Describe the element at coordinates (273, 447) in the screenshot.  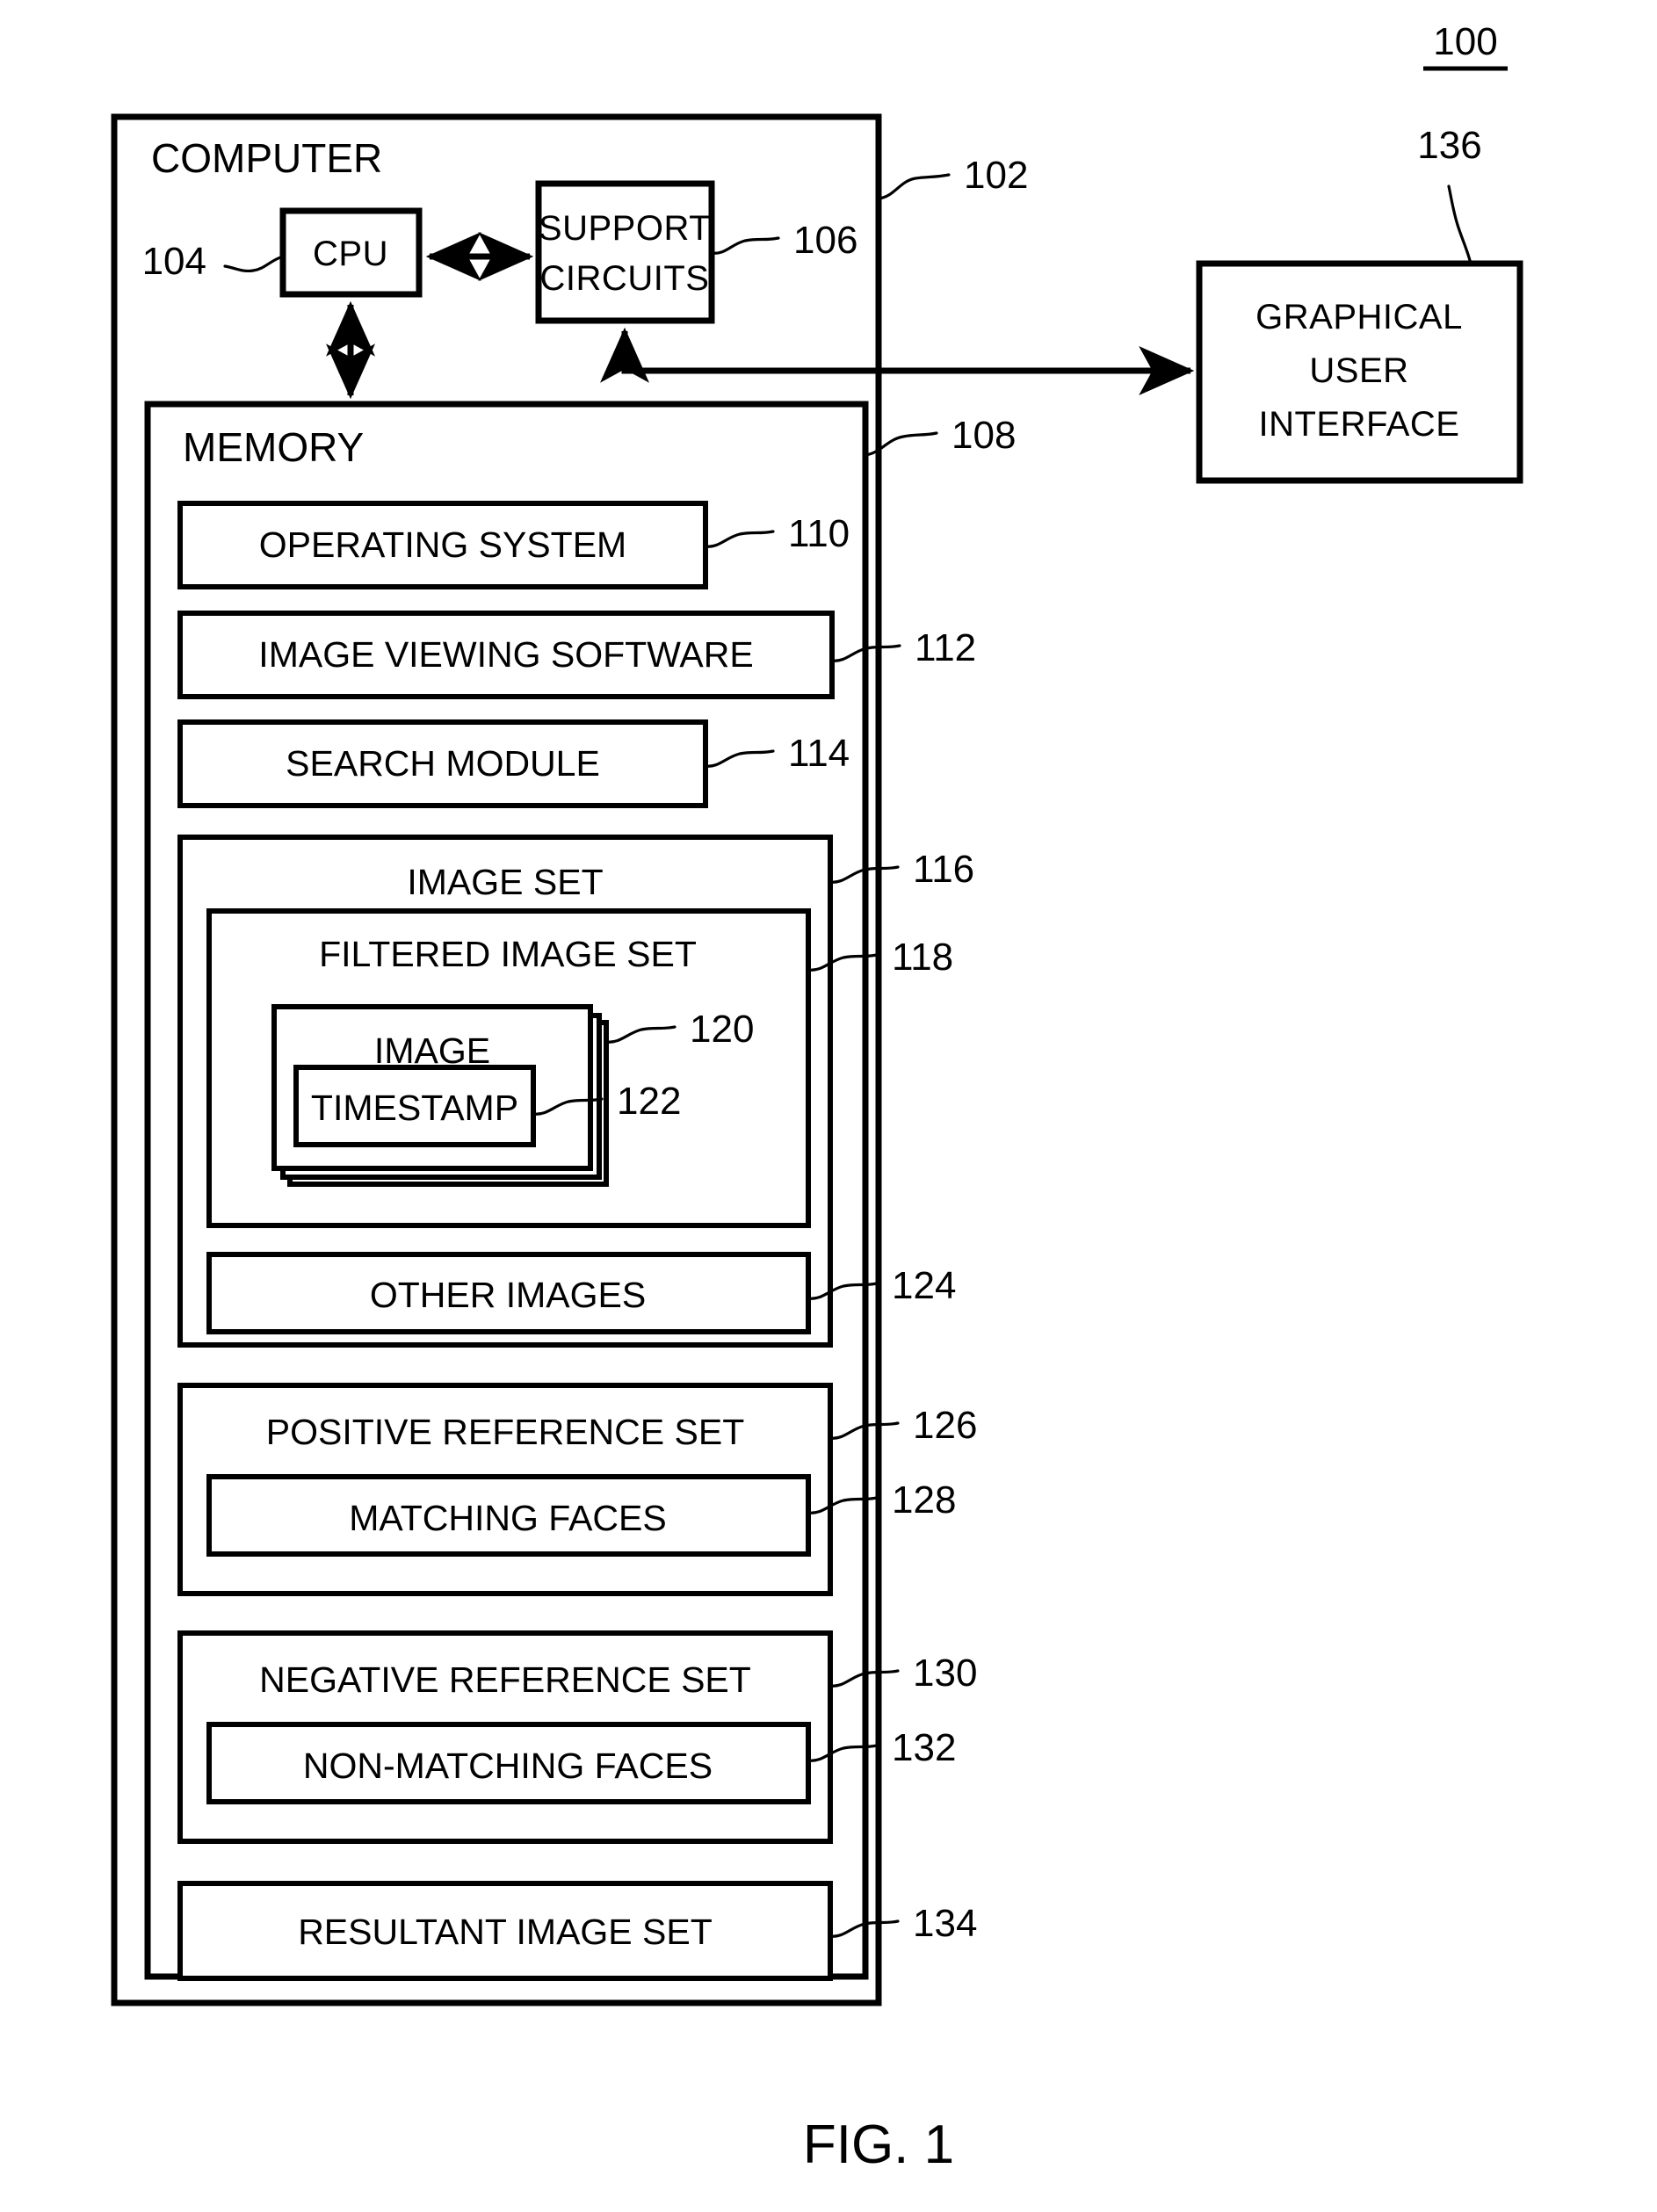
I see `memory-title: MEMORY` at that location.